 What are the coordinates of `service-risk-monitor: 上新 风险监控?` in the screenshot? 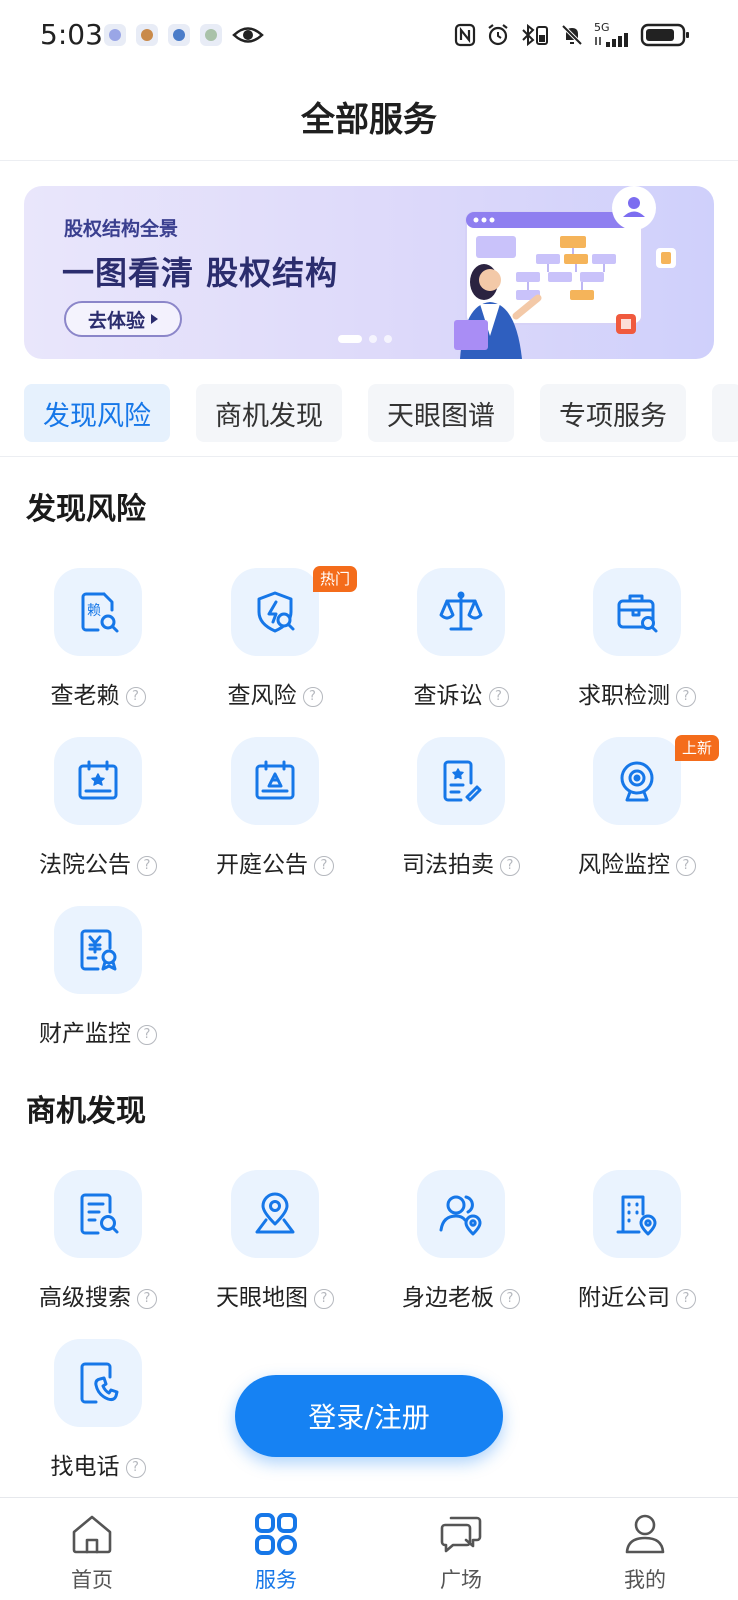 It's located at (637, 811).